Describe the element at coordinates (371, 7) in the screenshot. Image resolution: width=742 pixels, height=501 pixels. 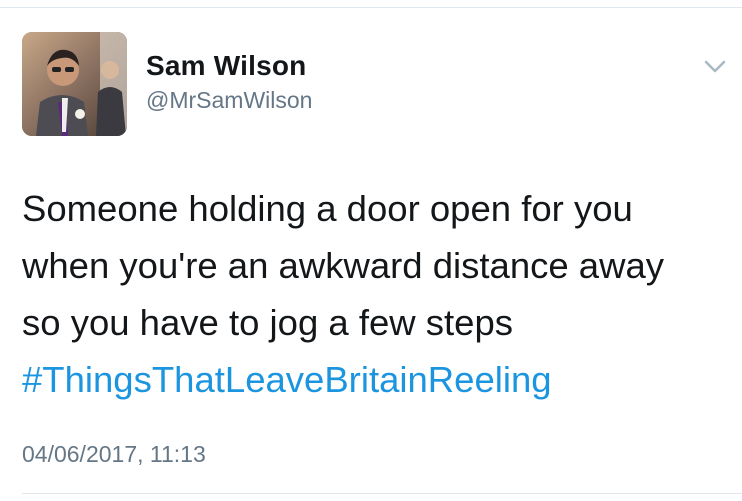
I see `top-divider` at that location.